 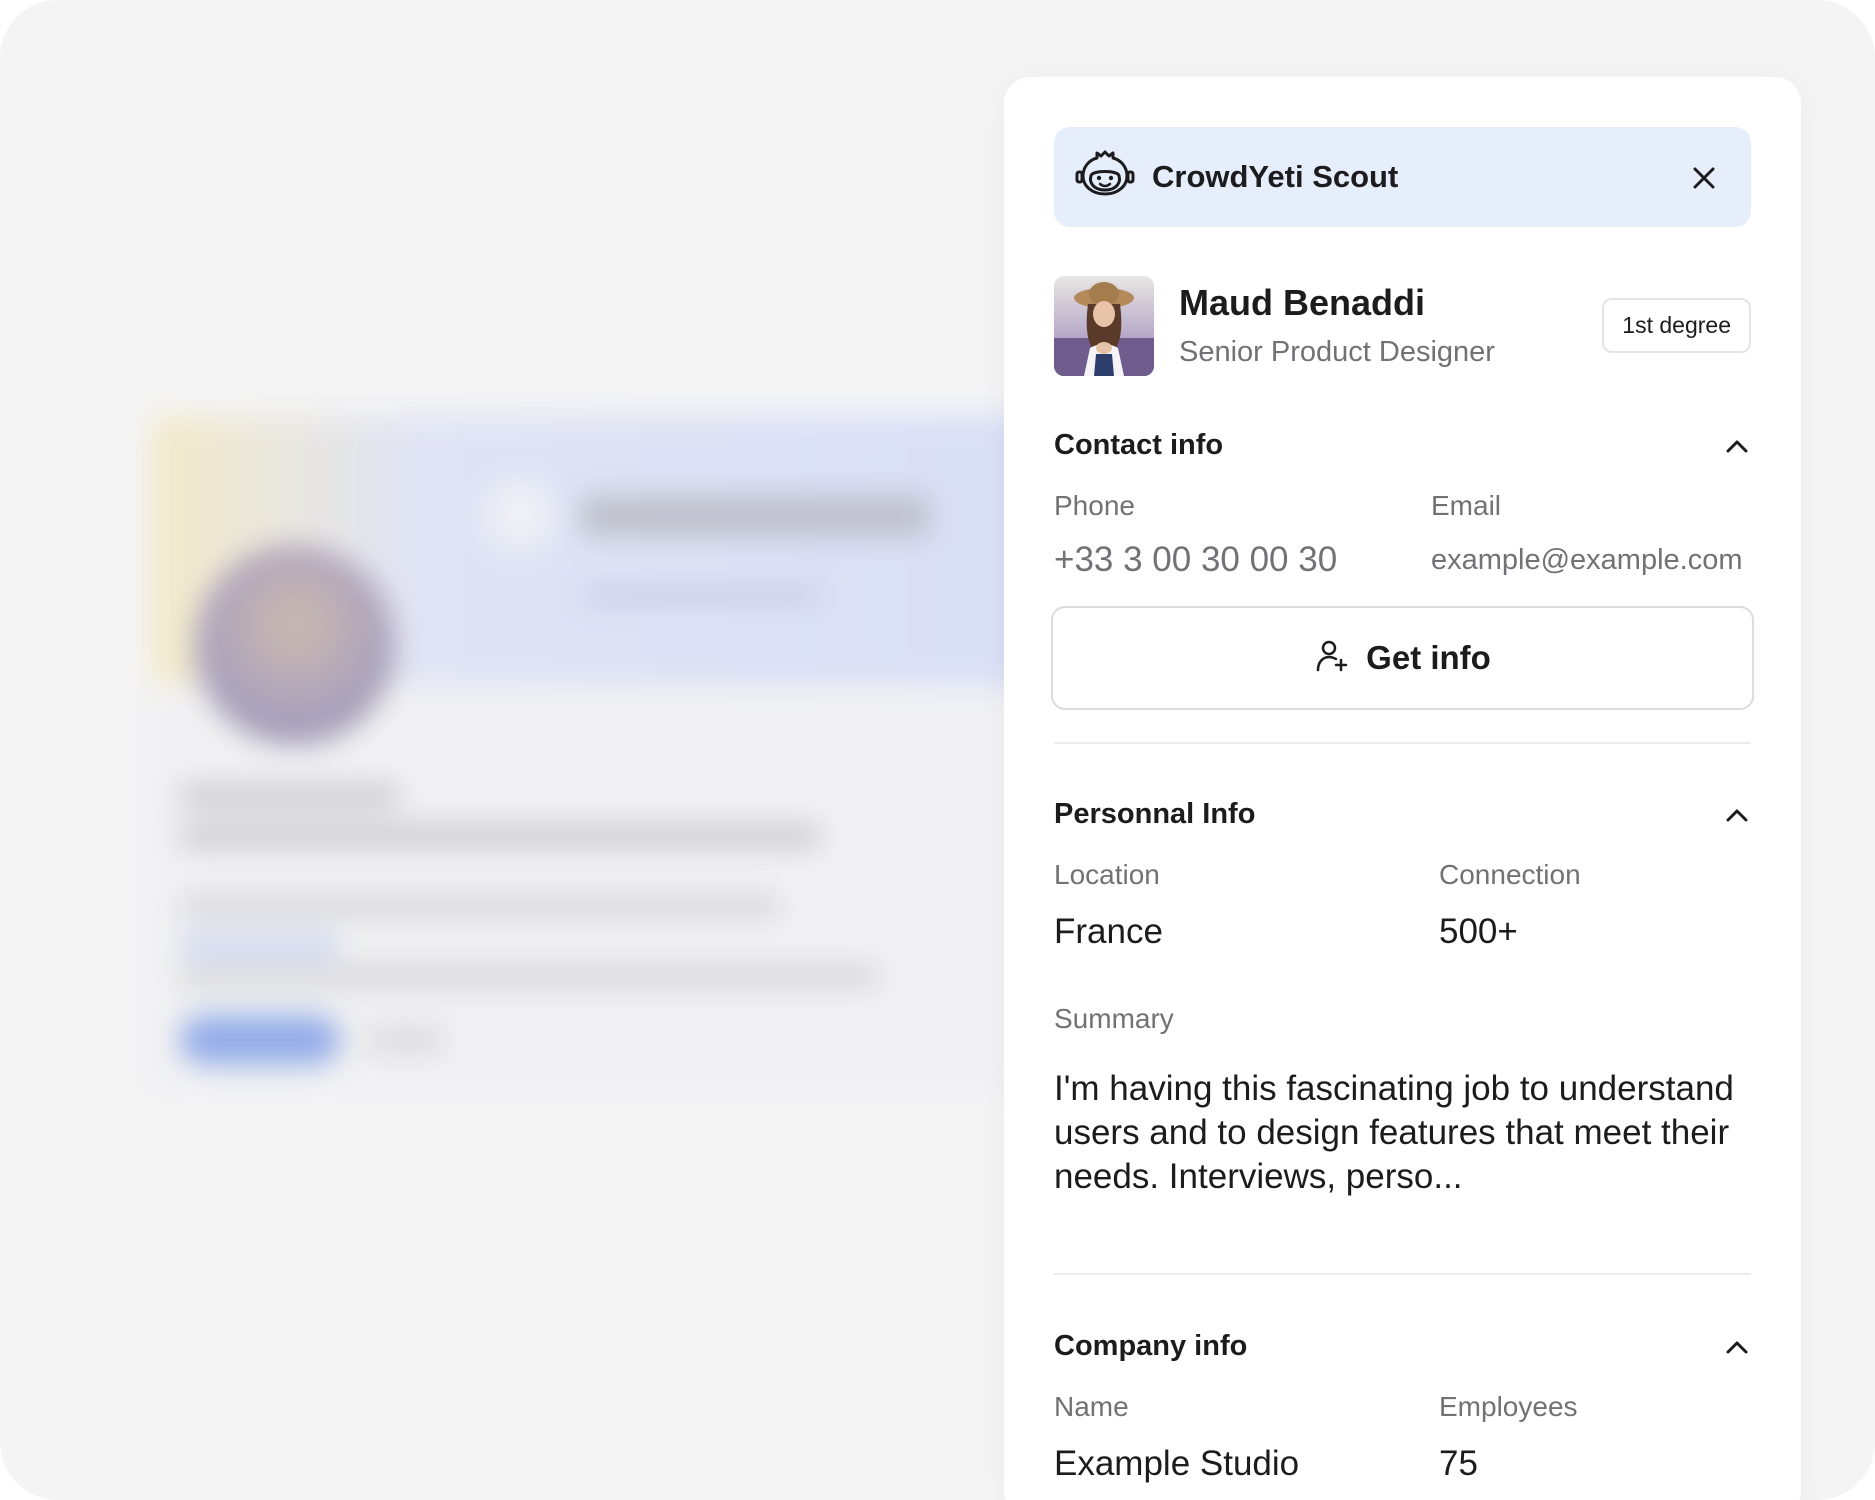 What do you see at coordinates (1466, 505) in the screenshot?
I see `email-label: Email` at bounding box center [1466, 505].